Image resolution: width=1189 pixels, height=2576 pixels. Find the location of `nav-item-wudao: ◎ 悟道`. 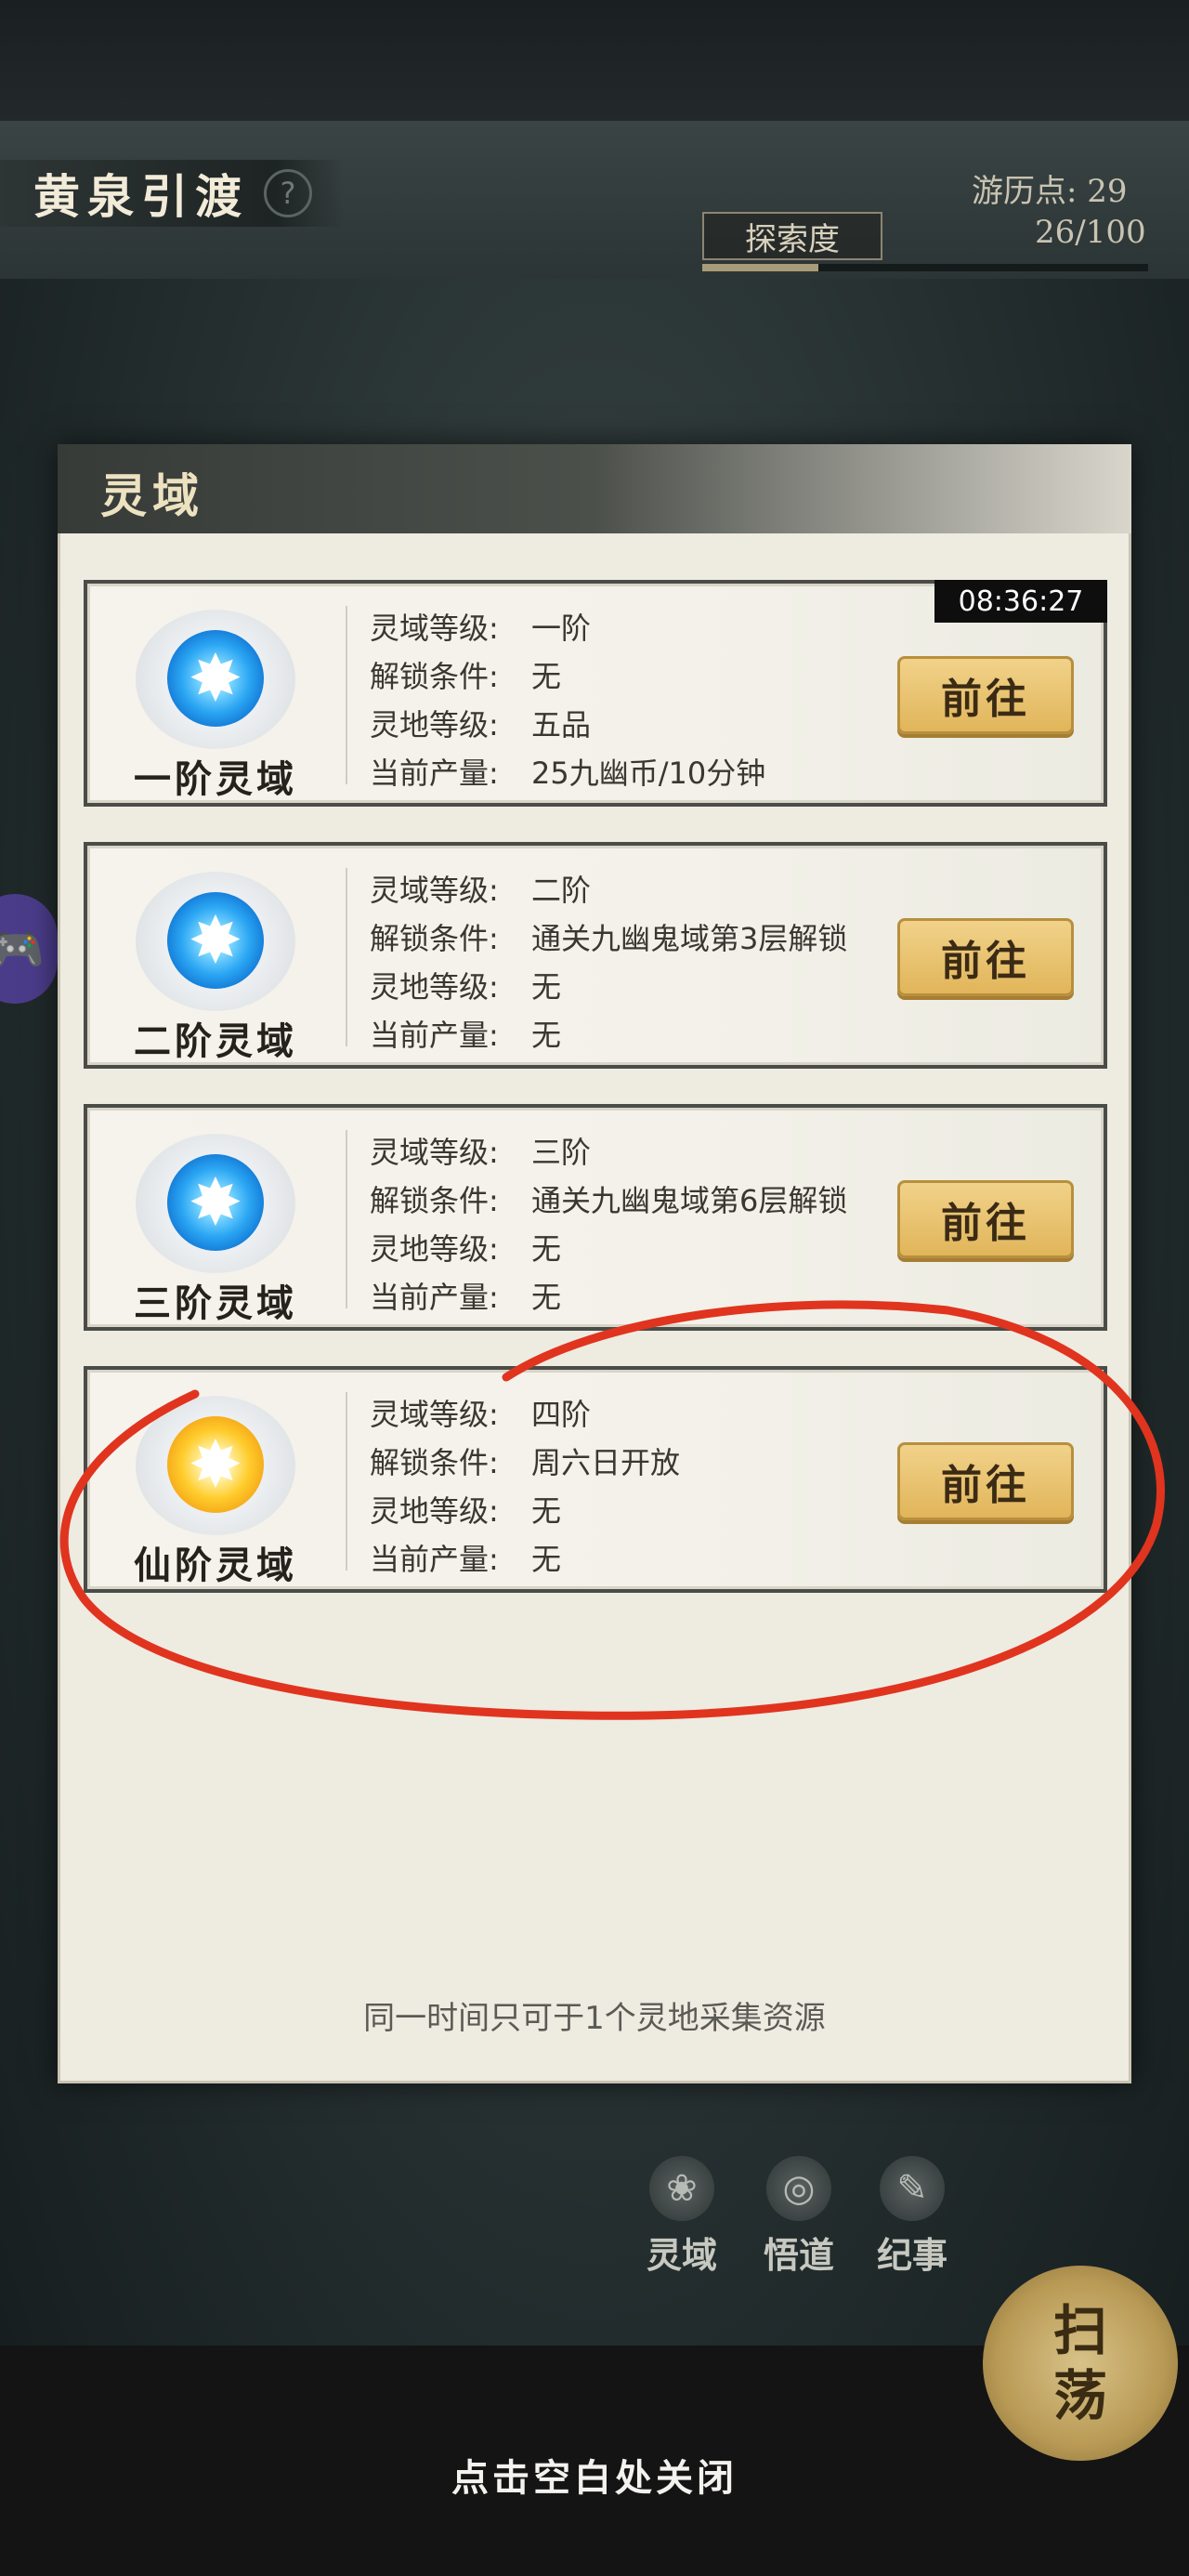

nav-item-wudao: ◎ 悟道 is located at coordinates (799, 2217).